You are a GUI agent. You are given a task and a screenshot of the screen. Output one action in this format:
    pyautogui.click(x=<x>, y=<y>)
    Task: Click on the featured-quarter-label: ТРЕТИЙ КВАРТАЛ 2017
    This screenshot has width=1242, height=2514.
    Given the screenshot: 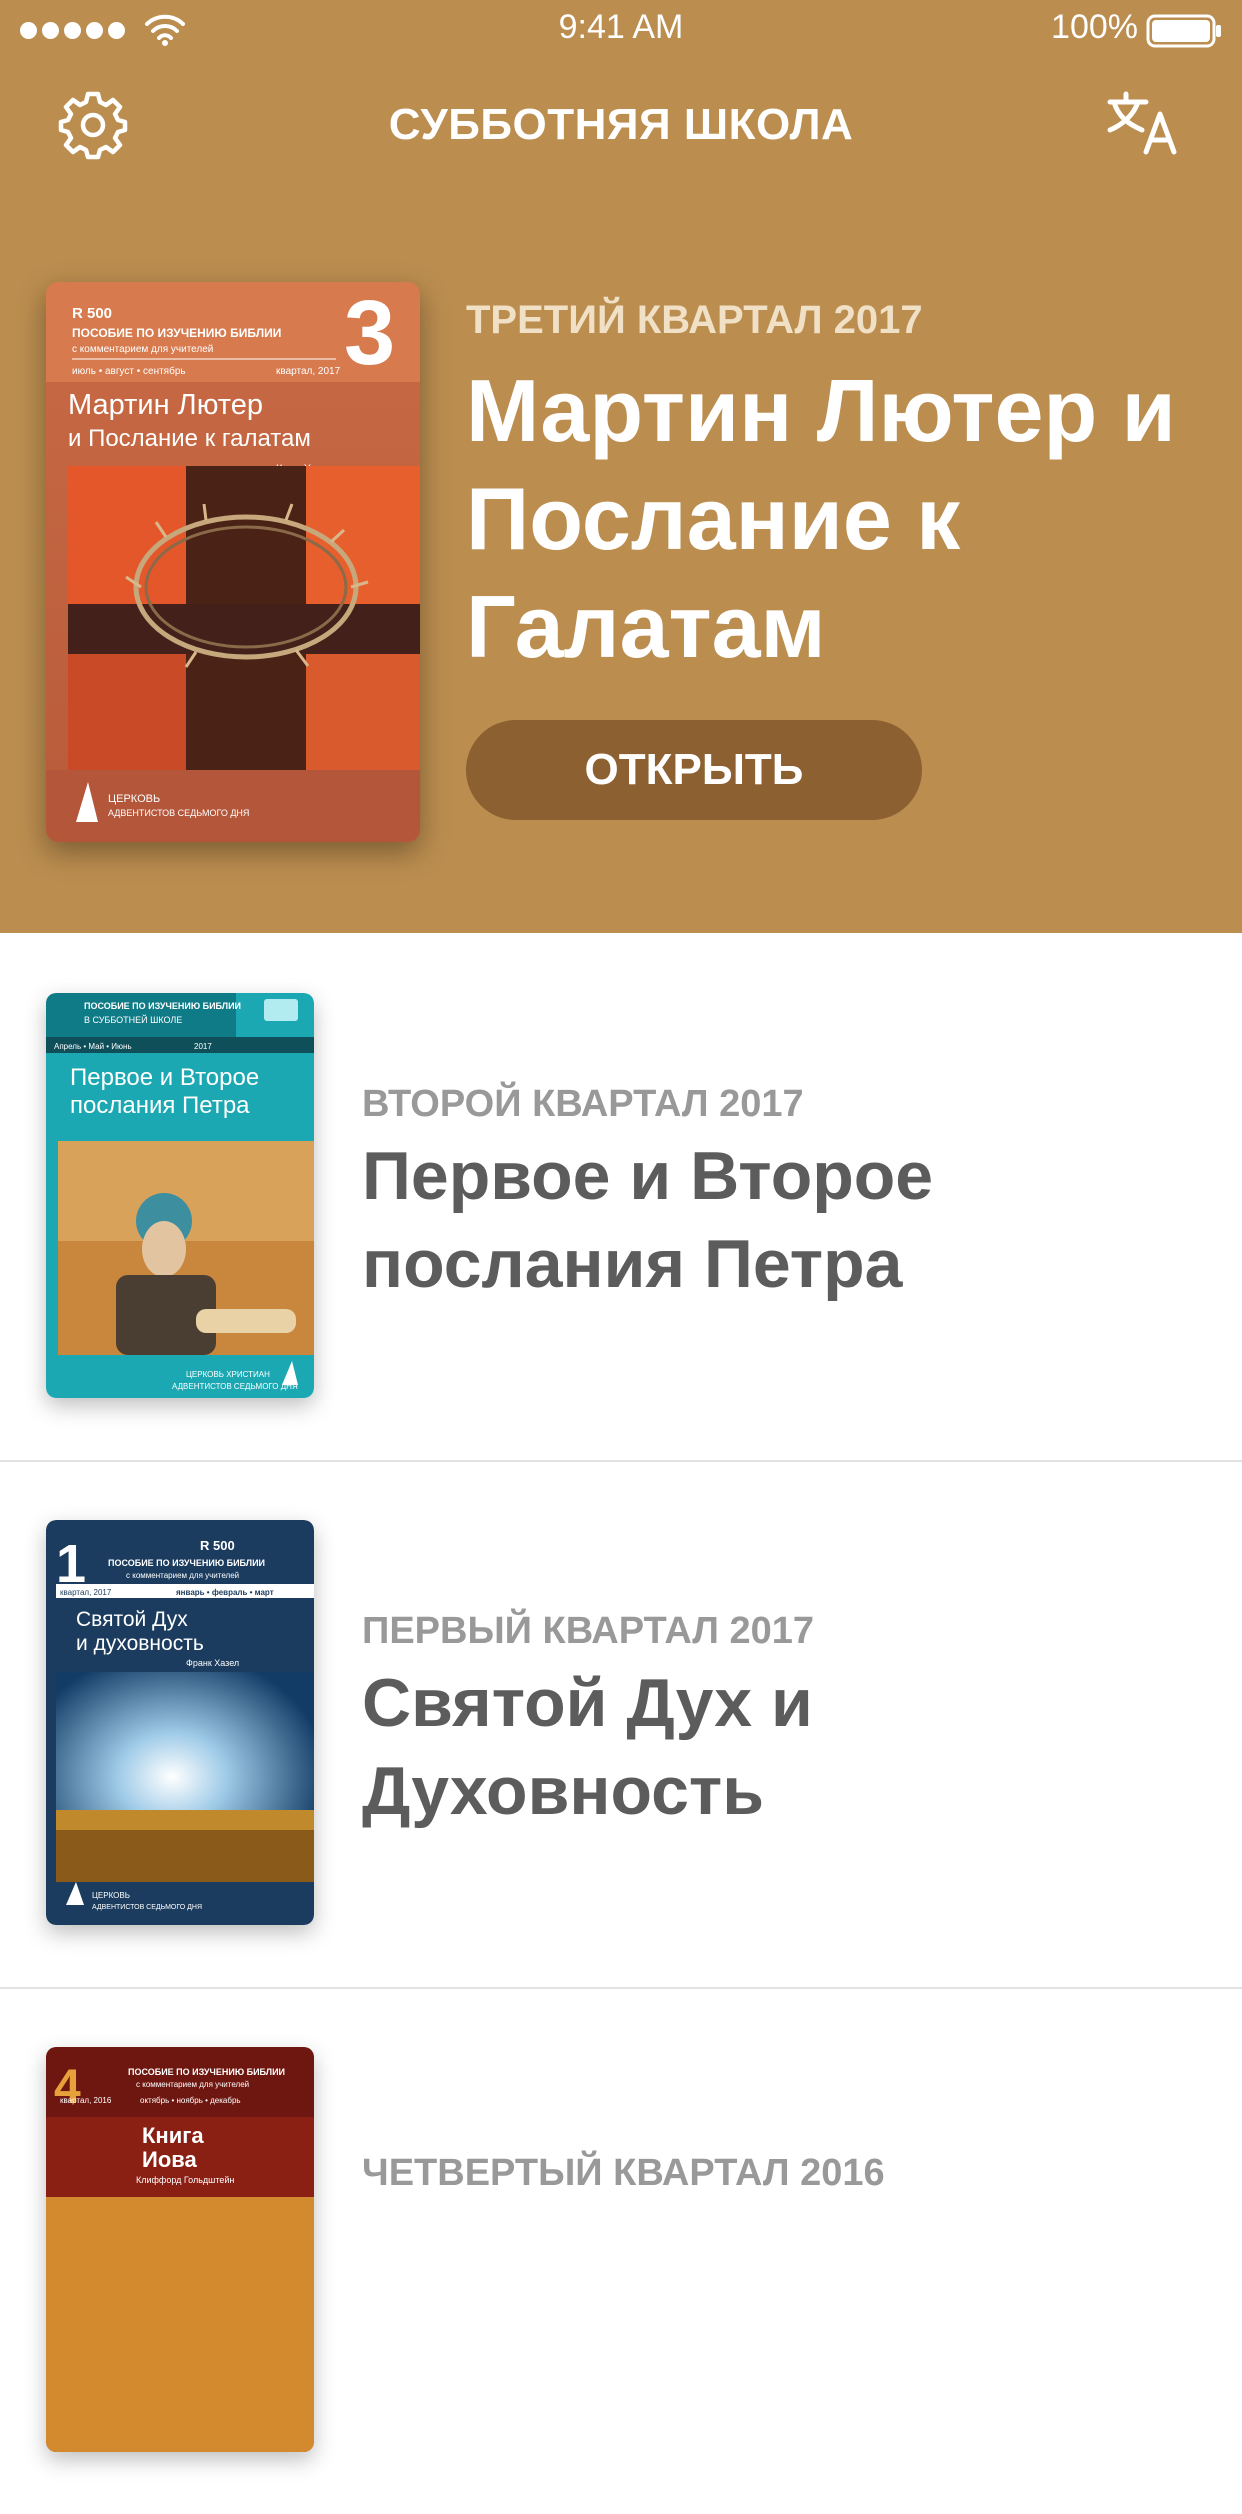 What is the action you would take?
    pyautogui.click(x=694, y=320)
    